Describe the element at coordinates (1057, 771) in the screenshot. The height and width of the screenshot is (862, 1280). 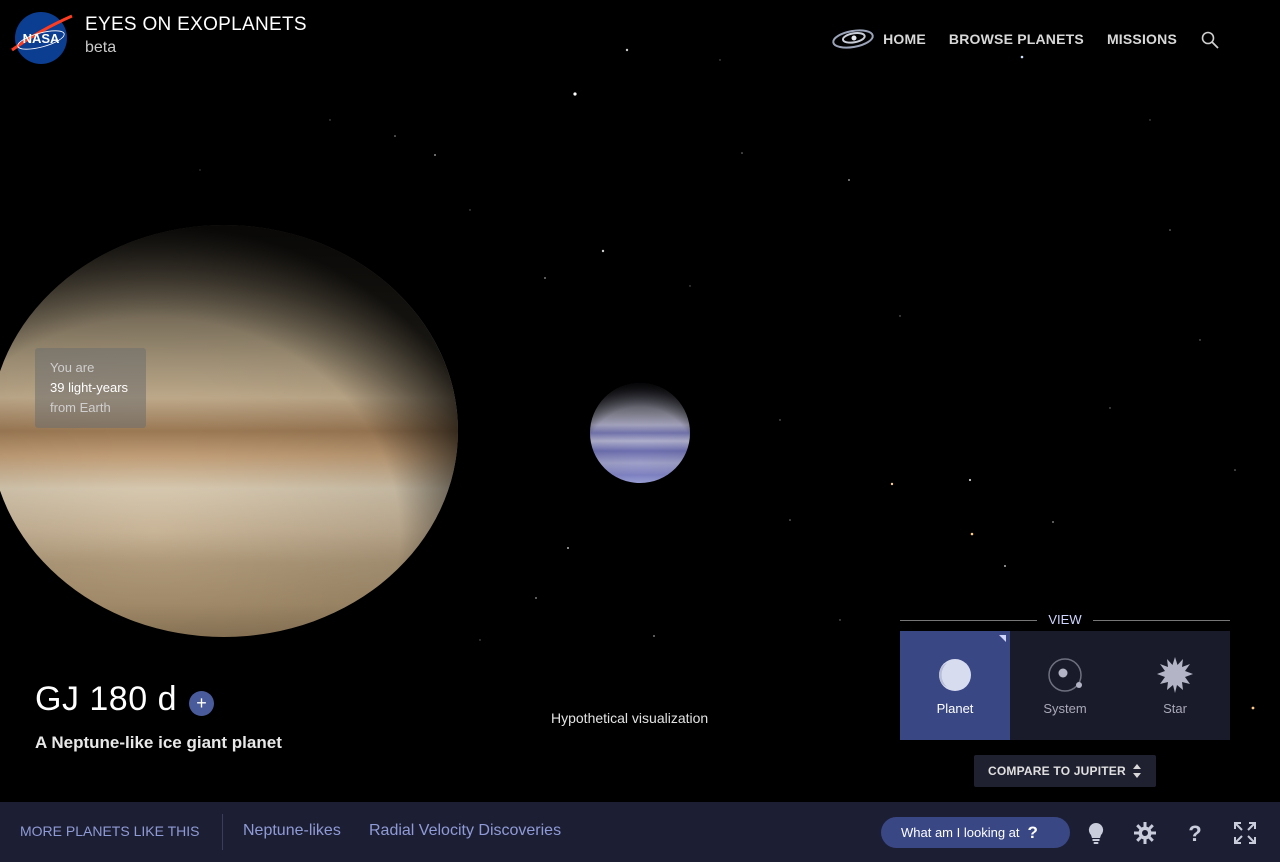
I see `compare-label: COMPARE TO JUPITER` at that location.